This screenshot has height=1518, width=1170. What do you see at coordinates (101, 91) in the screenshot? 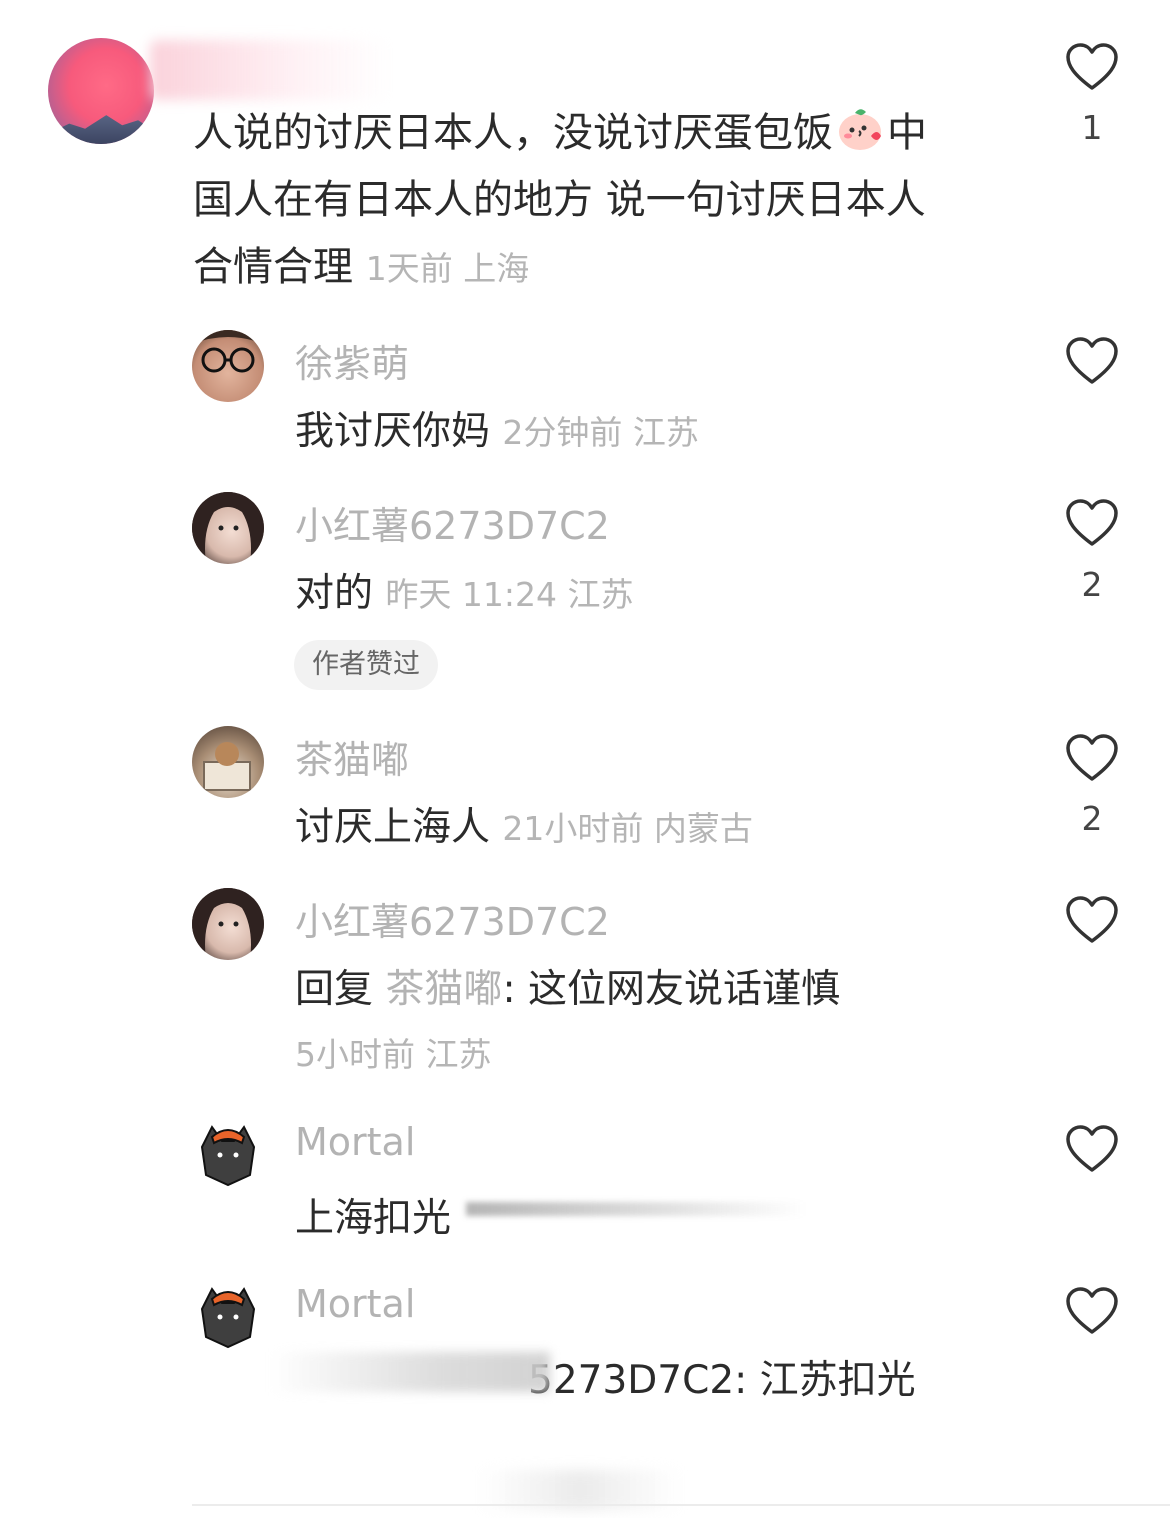
I see `top-comment-avatar` at bounding box center [101, 91].